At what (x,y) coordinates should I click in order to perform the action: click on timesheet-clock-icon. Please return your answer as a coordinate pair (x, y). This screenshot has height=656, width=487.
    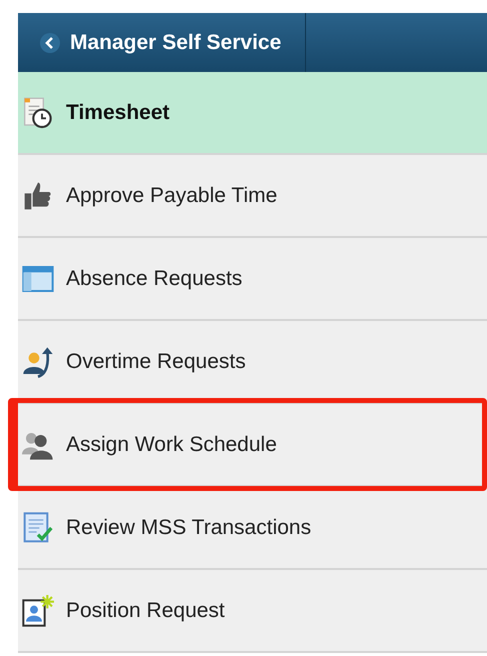
    Looking at the image, I should click on (38, 112).